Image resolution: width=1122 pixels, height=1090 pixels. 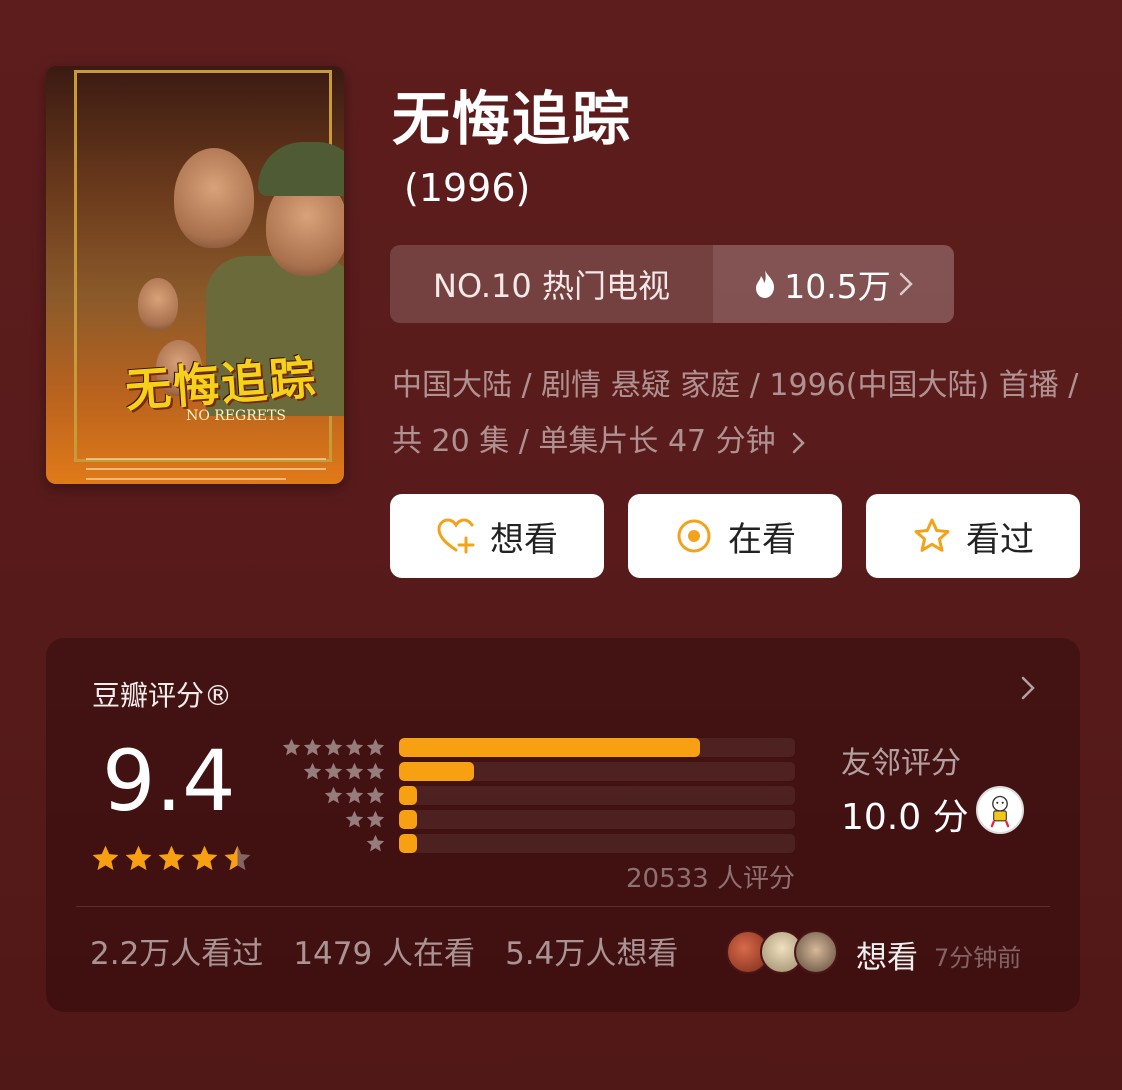 I want to click on rating-distribution, so click(x=540, y=803).